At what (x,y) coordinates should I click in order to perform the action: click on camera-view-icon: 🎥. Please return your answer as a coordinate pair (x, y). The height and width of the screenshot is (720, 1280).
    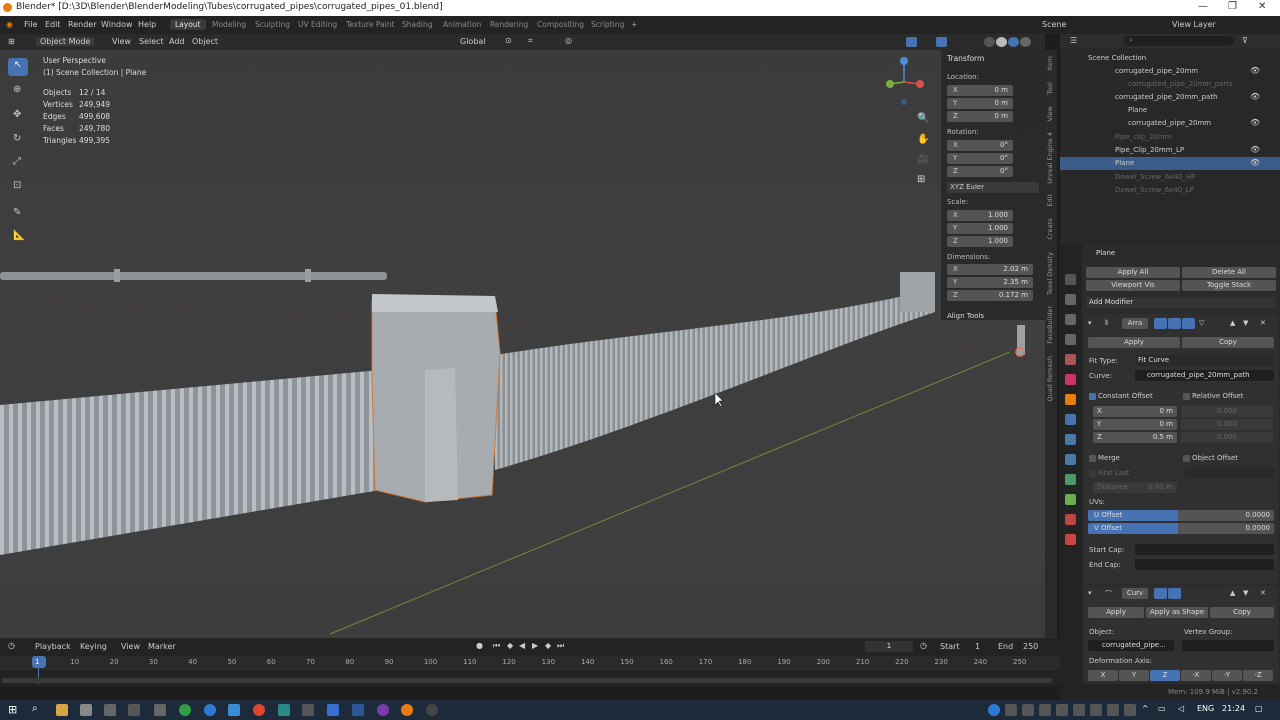
    Looking at the image, I should click on (923, 159).